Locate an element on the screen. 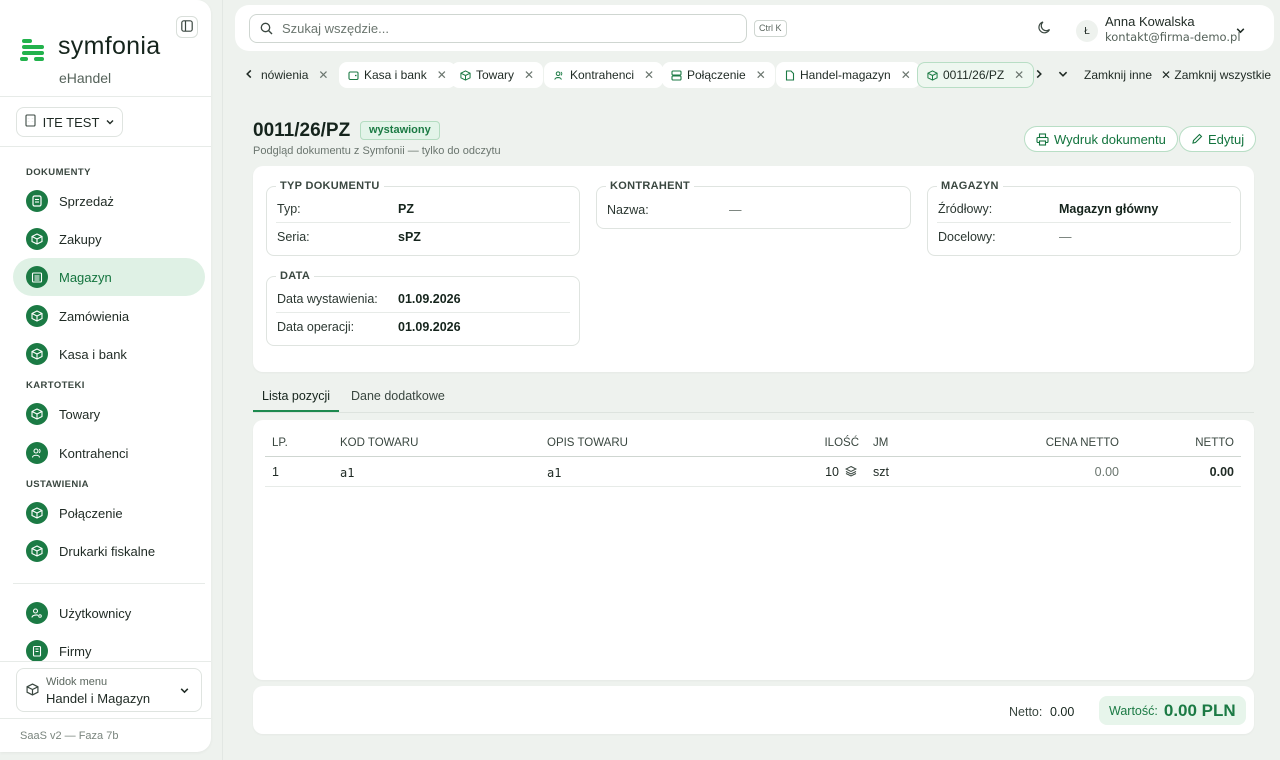 Image resolution: width=1280 pixels, height=760 pixels. field-label: Nazwa: is located at coordinates (628, 209).